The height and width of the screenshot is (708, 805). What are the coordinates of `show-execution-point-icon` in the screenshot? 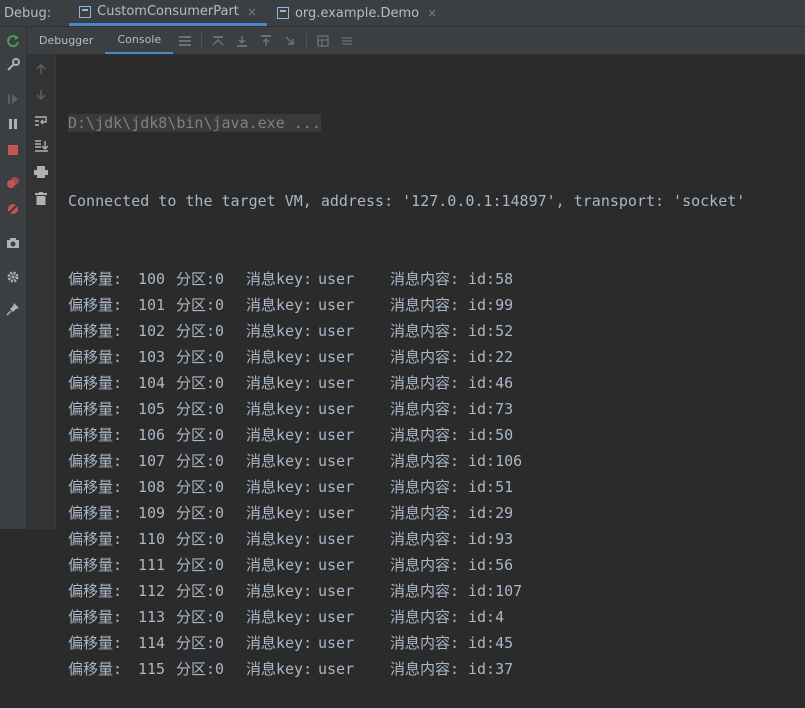 It's located at (218, 41).